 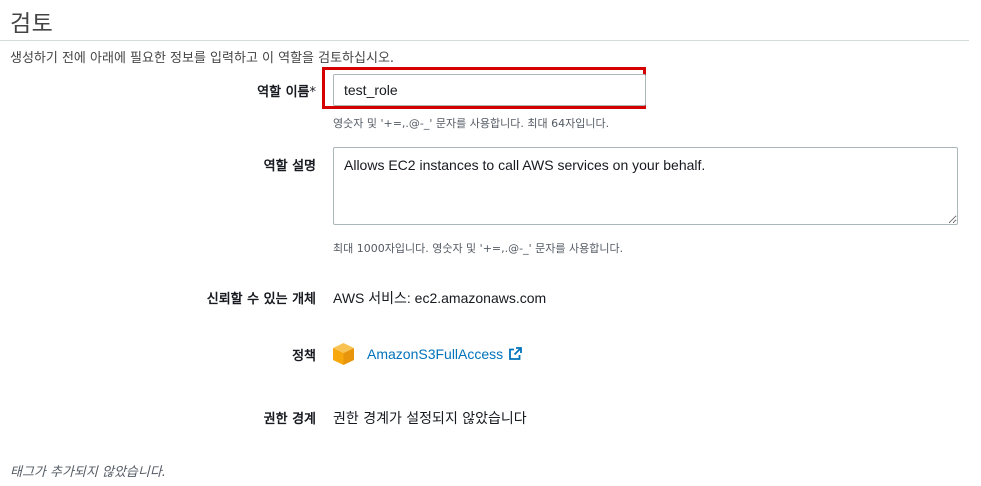 What do you see at coordinates (435, 354) in the screenshot?
I see `policy-link-amazons3fullaccess: AmazonS3FullAccess` at bounding box center [435, 354].